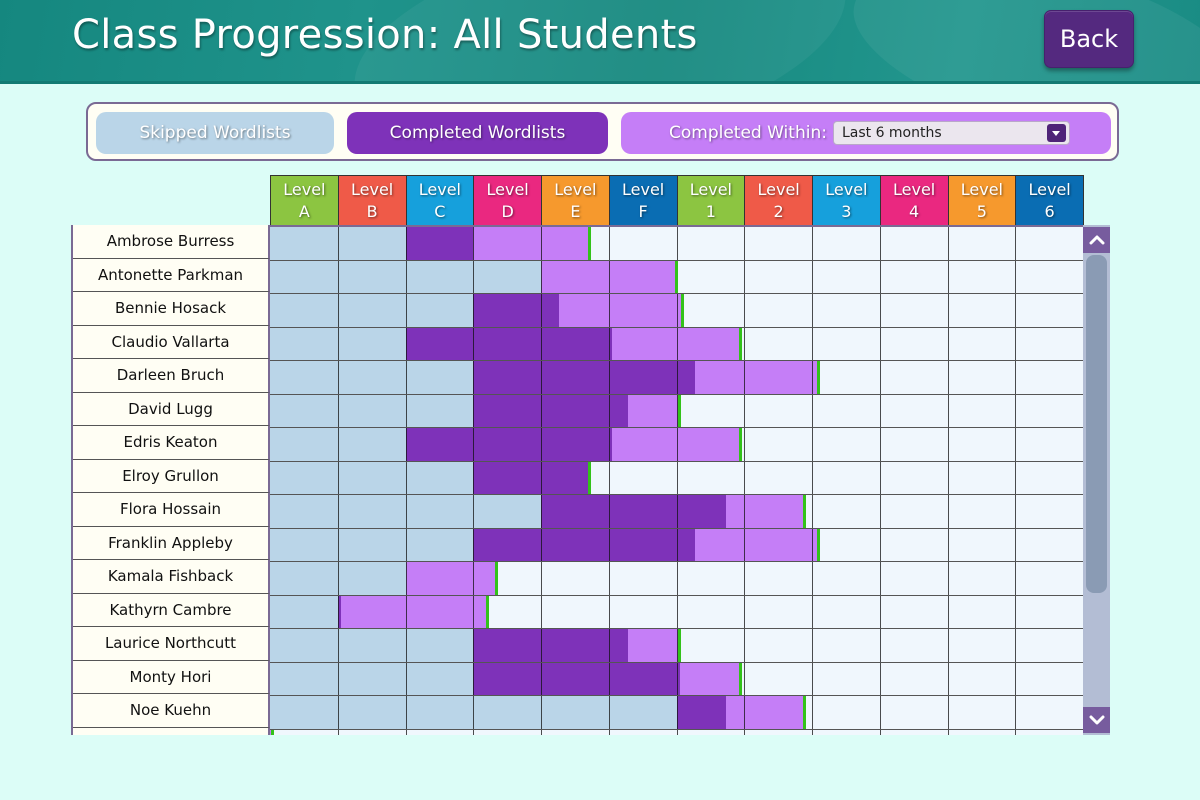 The height and width of the screenshot is (800, 1200). What do you see at coordinates (846, 200) in the screenshot?
I see `level-header-3: Level 3` at bounding box center [846, 200].